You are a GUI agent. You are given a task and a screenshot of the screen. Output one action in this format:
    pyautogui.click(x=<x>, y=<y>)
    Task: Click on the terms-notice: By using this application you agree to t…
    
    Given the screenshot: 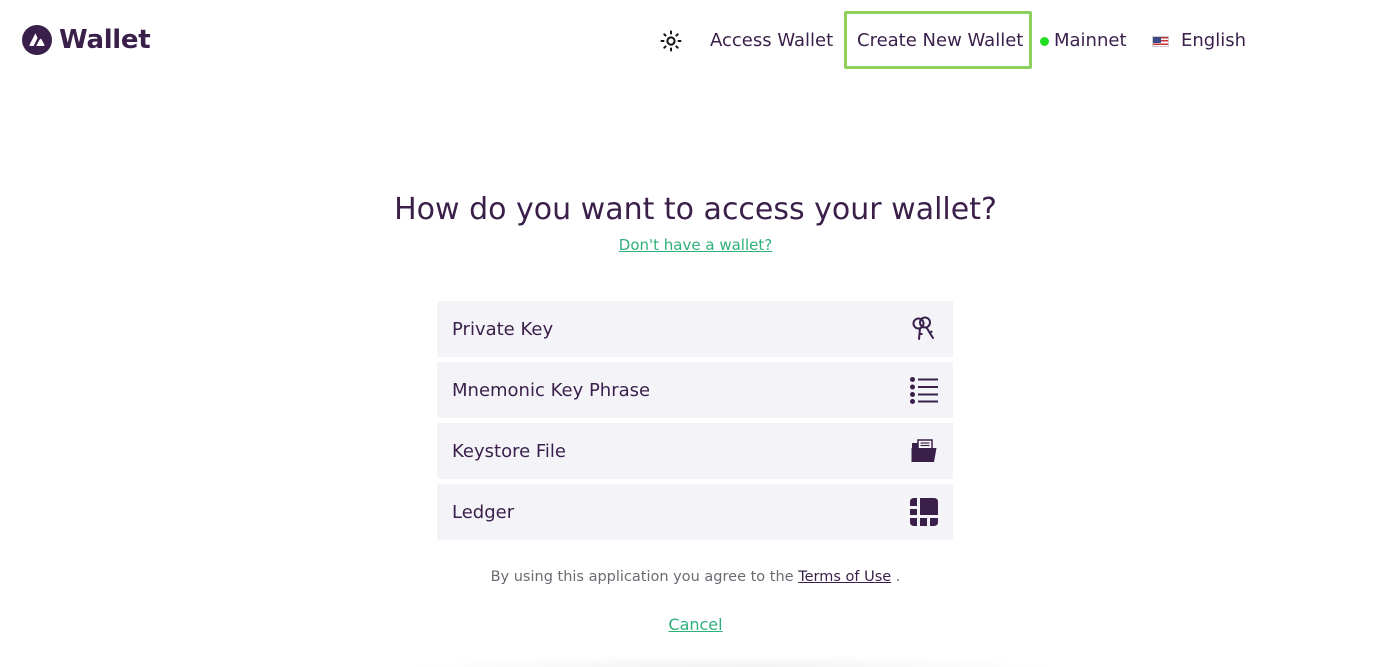 What is the action you would take?
    pyautogui.click(x=695, y=577)
    